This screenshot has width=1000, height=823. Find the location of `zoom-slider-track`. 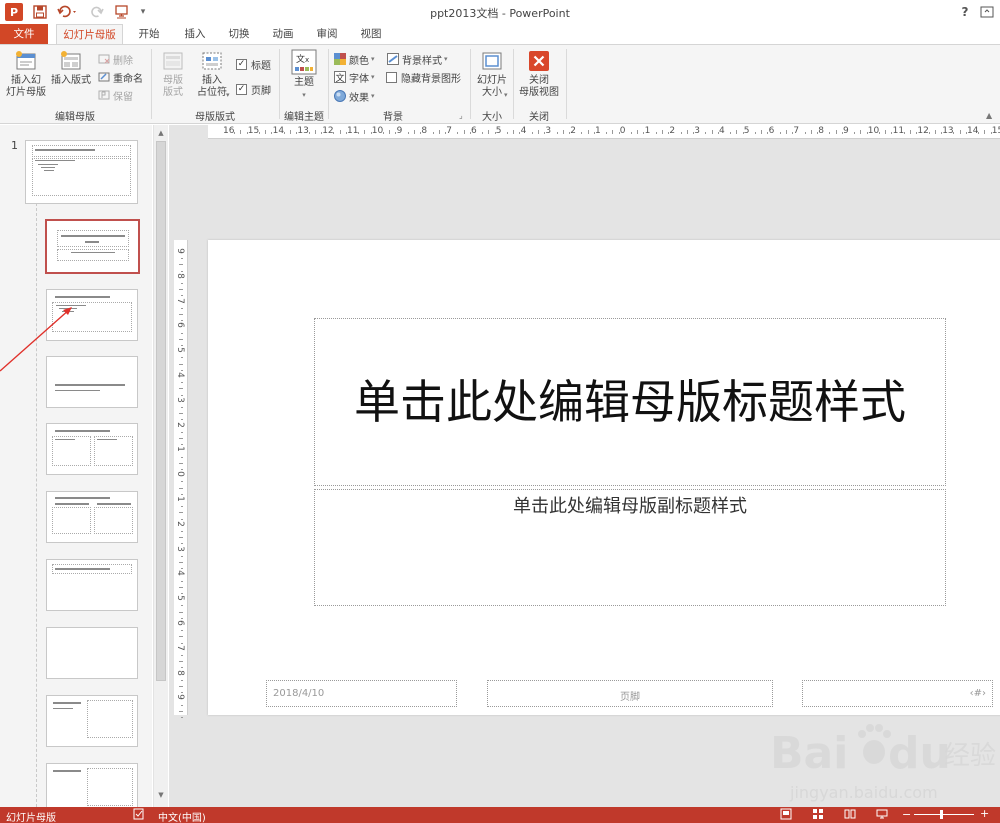

zoom-slider-track is located at coordinates (944, 814).